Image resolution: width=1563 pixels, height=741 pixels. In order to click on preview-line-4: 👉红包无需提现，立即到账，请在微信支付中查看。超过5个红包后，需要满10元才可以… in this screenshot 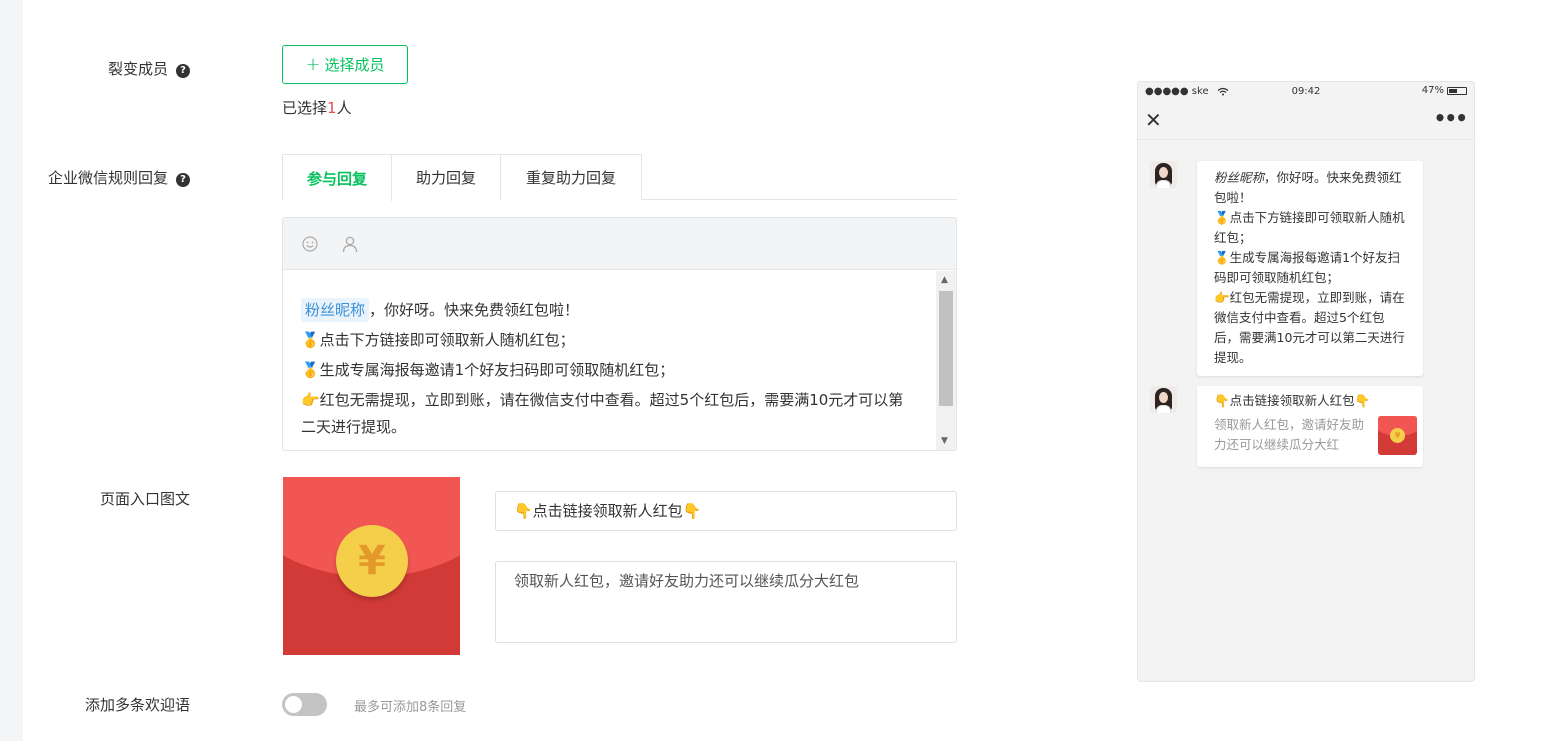, I will do `click(1309, 327)`.